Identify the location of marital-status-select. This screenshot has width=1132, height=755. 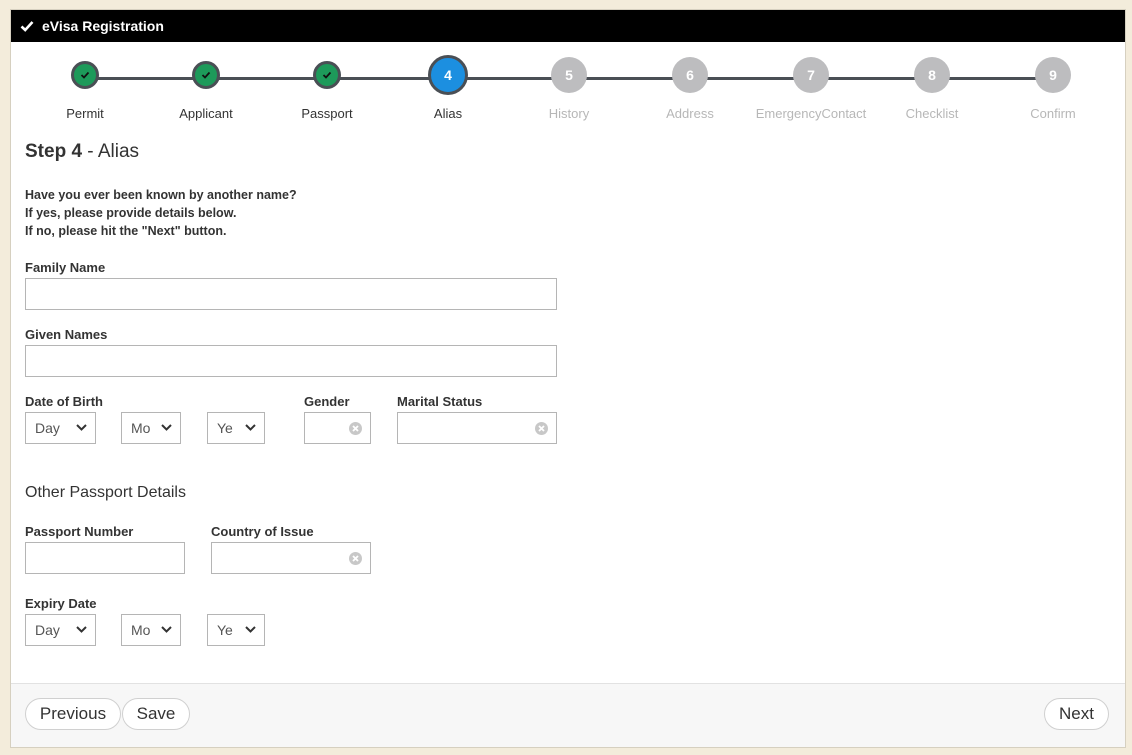
(477, 428).